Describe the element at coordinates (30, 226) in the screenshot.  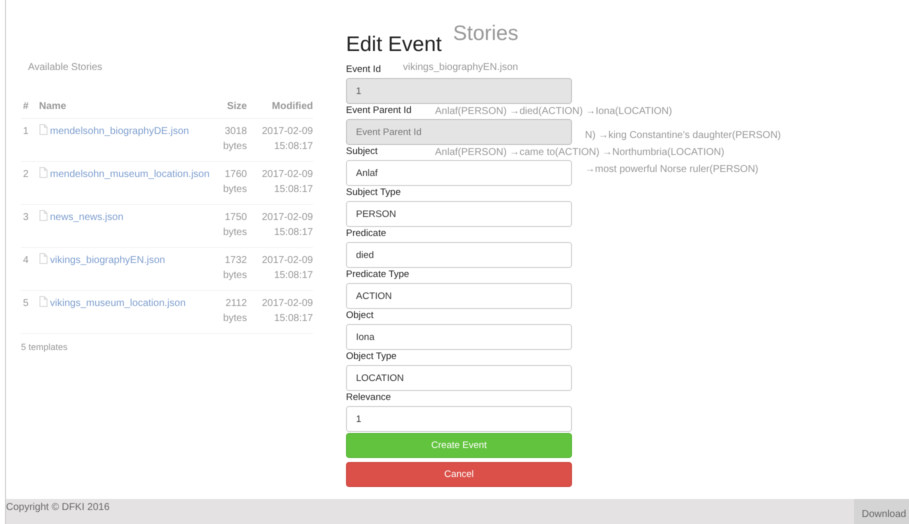
I see `row-number: 3` at that location.